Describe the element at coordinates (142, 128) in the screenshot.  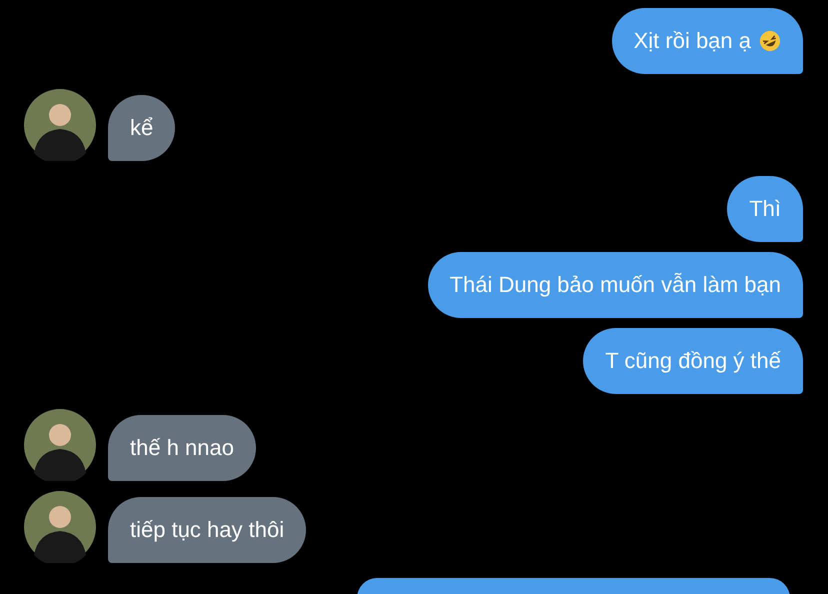
I see `message-bubble: kể` at that location.